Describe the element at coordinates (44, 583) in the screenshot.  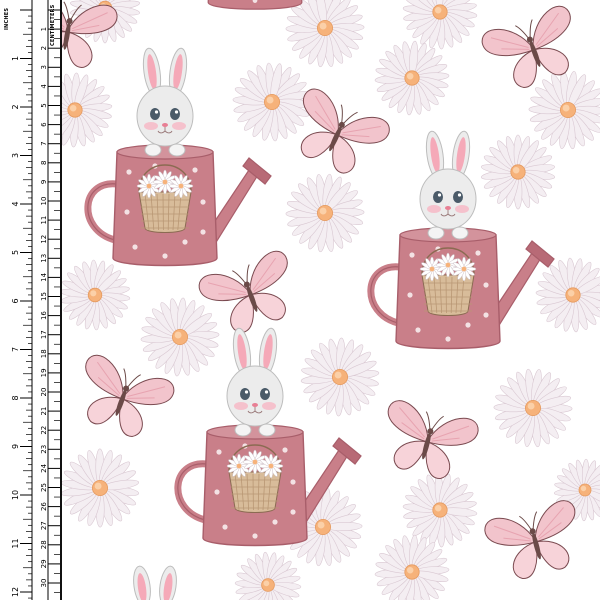
I see `cm-number: 30` at that location.